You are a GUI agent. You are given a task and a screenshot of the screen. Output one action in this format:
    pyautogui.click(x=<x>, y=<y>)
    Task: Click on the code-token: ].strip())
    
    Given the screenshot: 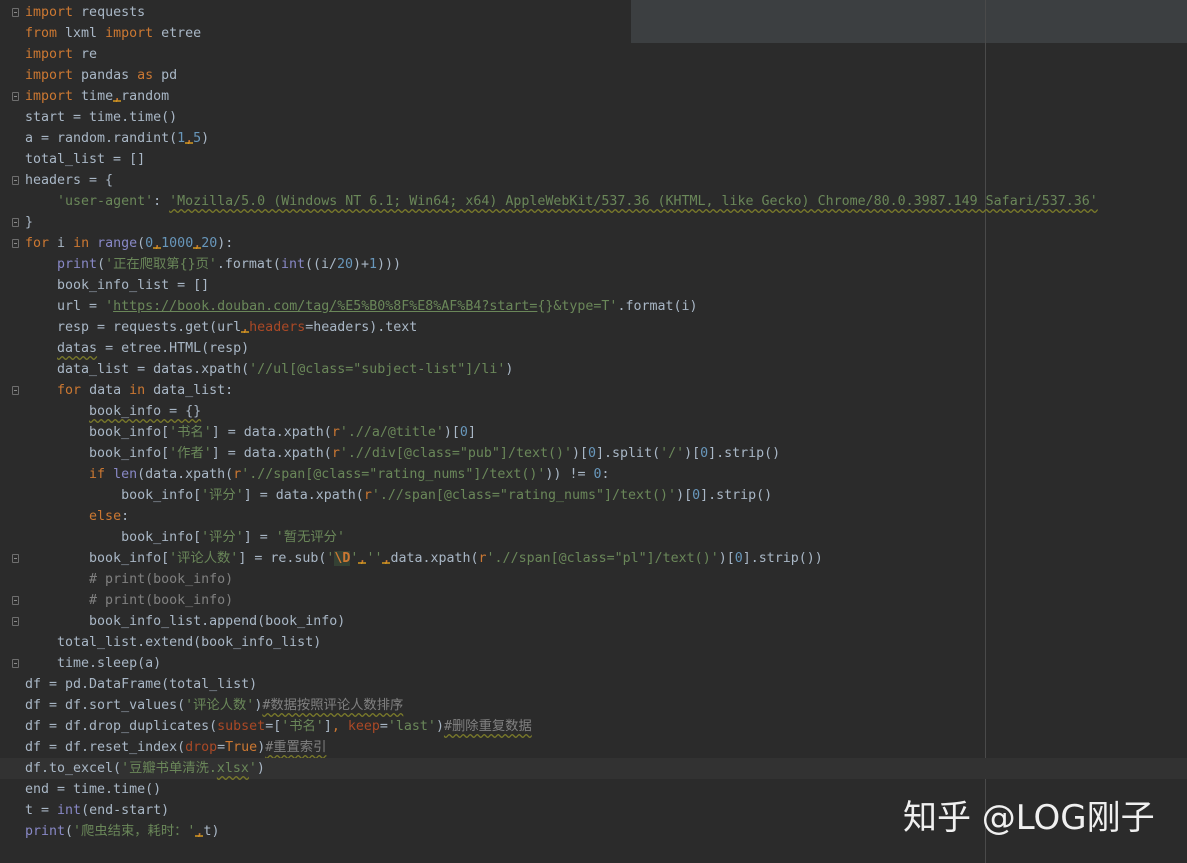 What is the action you would take?
    pyautogui.click(x=782, y=558)
    